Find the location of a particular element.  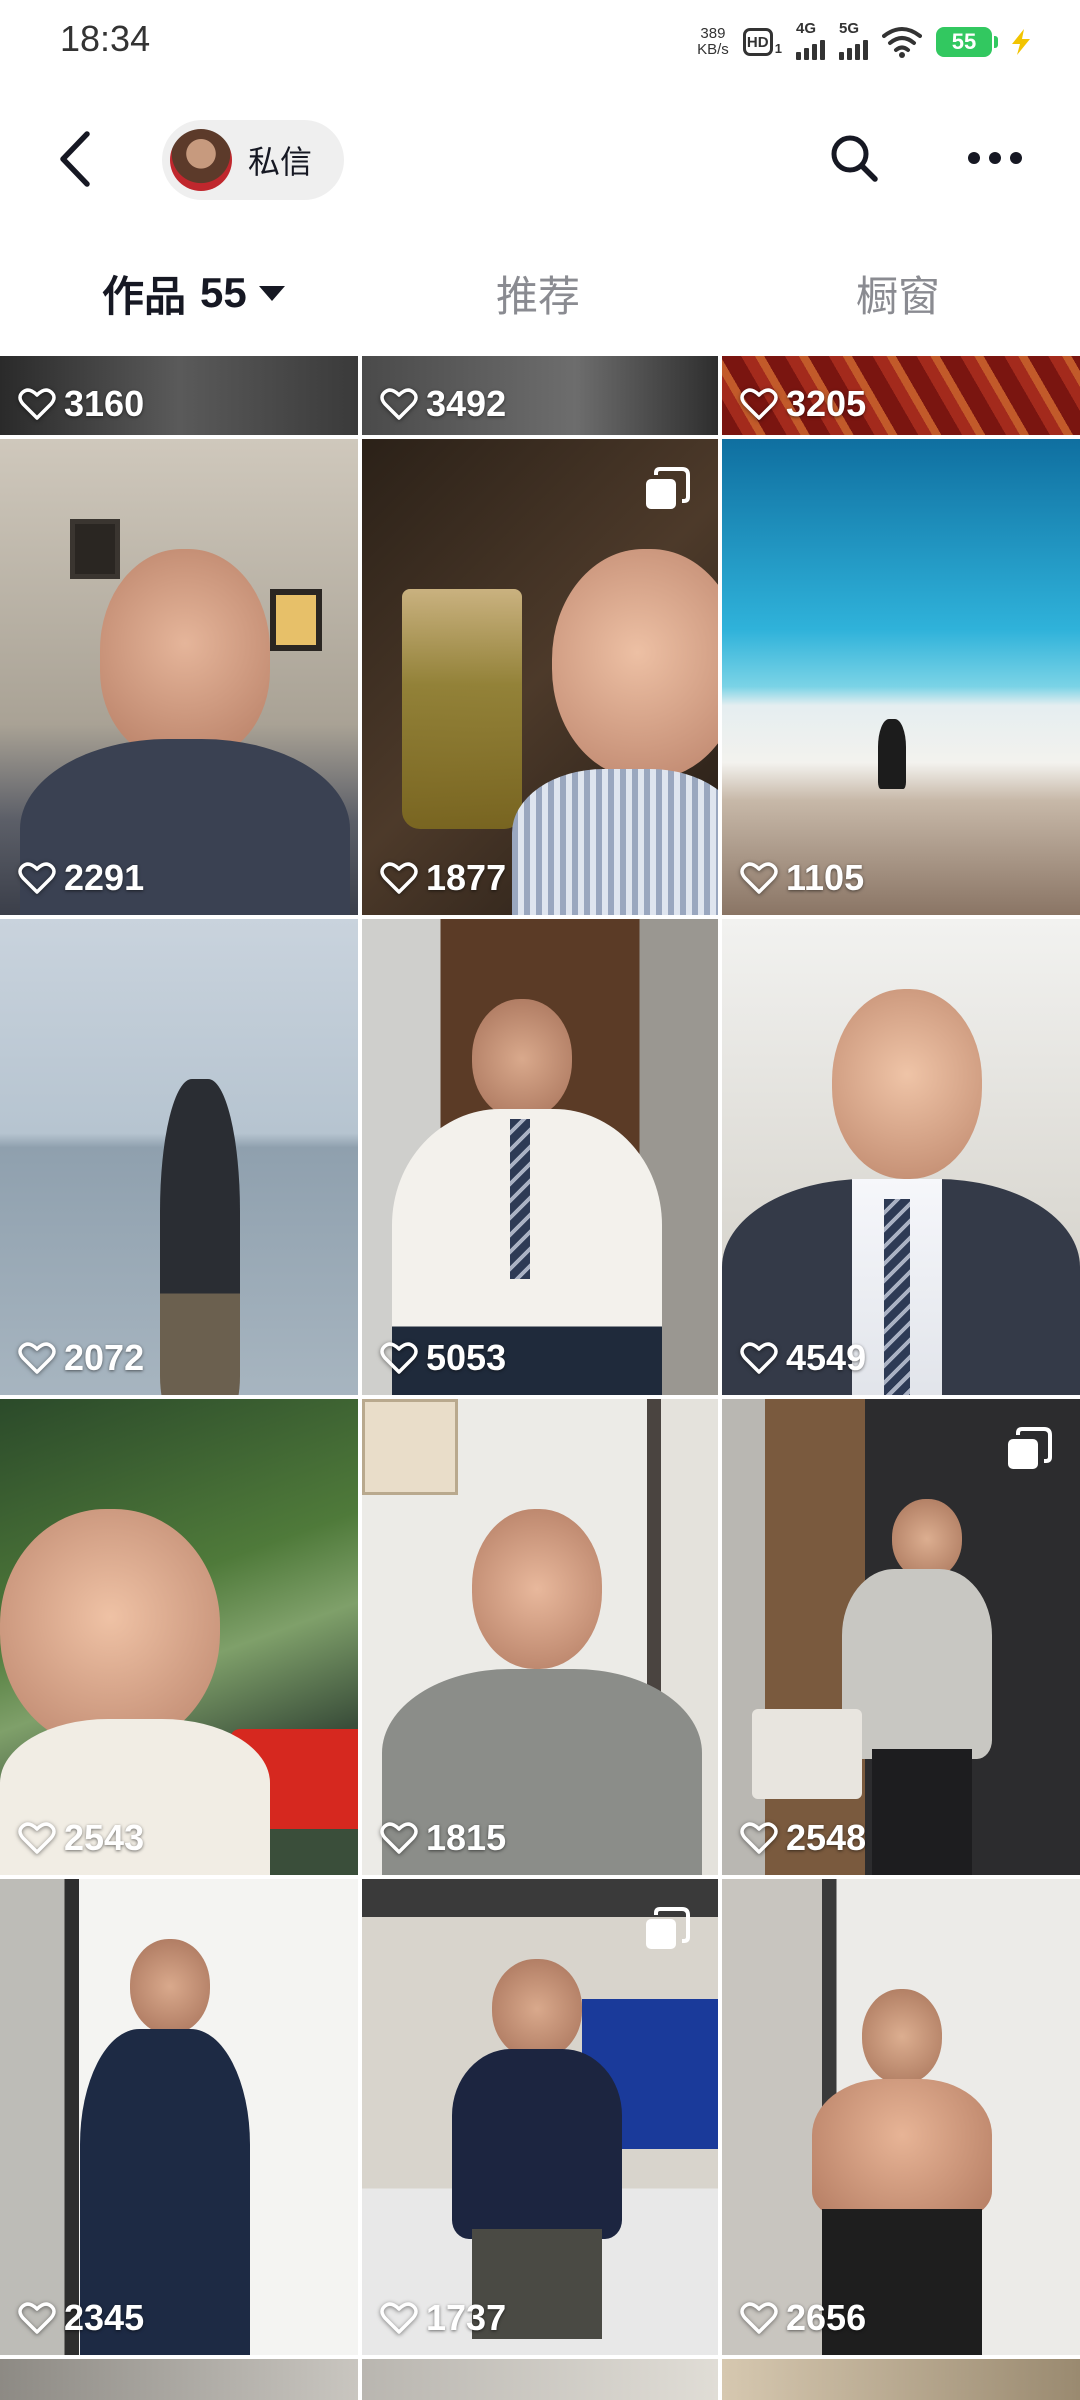

avatar is located at coordinates (201, 160).